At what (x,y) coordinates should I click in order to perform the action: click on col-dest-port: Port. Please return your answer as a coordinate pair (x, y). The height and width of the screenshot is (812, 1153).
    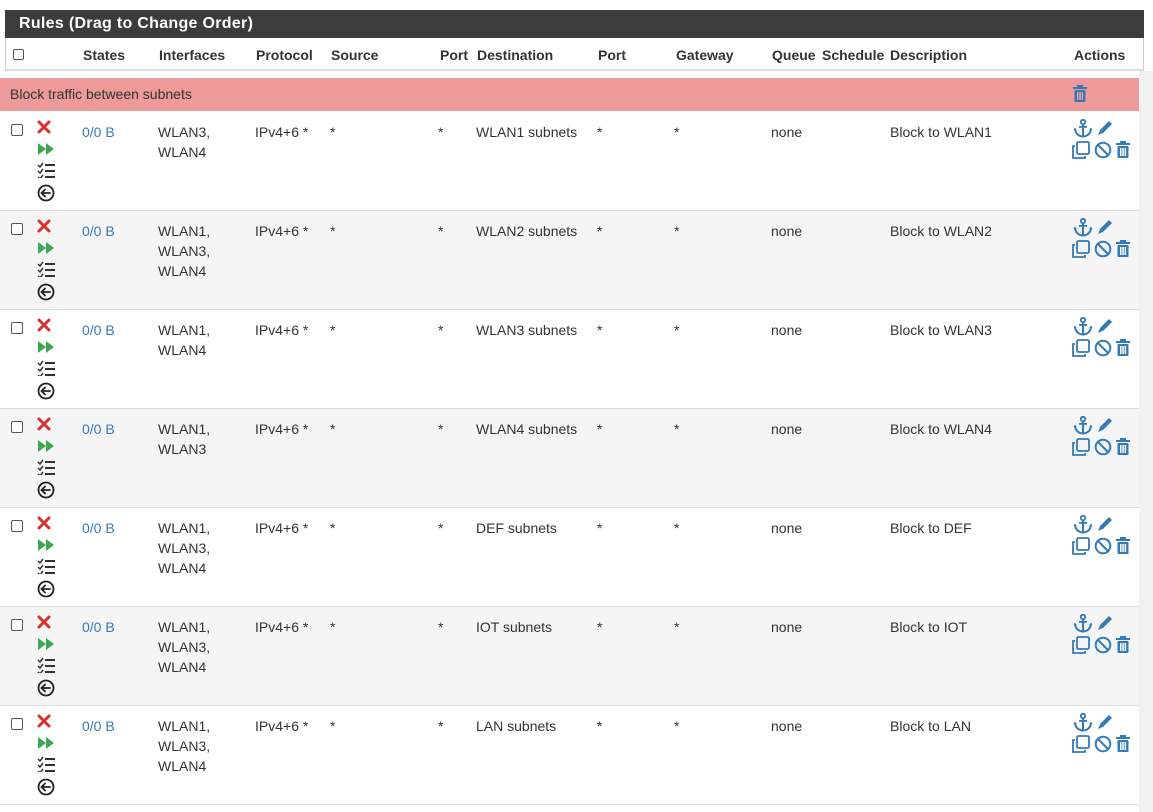
    Looking at the image, I should click on (612, 55).